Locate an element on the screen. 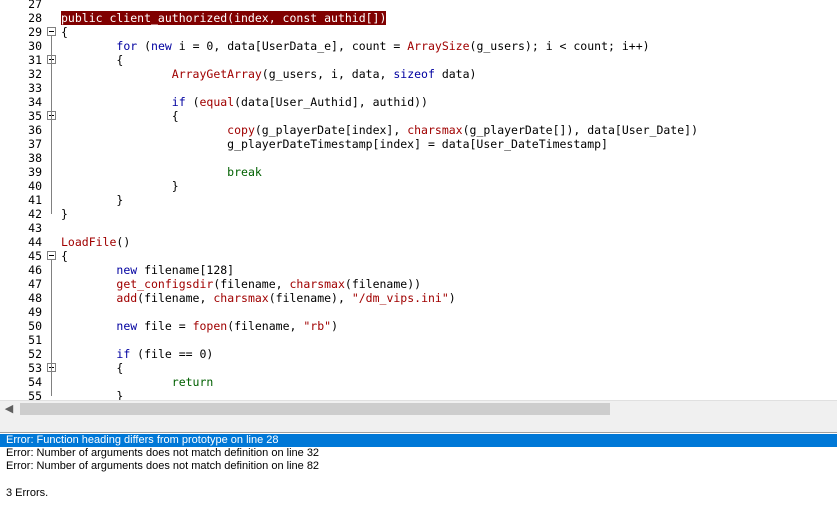 This screenshot has height=509, width=837. line-number: 40 is located at coordinates (35, 186).